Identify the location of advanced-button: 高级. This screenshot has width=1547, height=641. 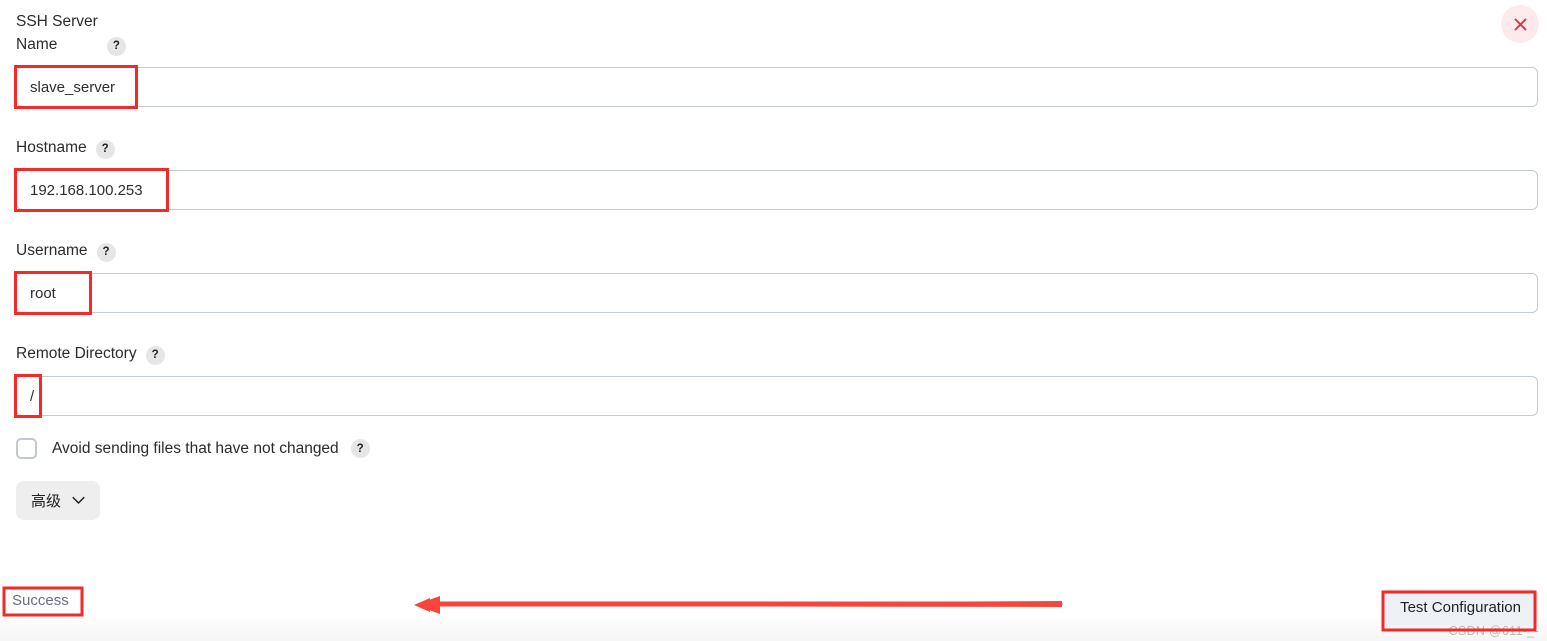
(58, 500).